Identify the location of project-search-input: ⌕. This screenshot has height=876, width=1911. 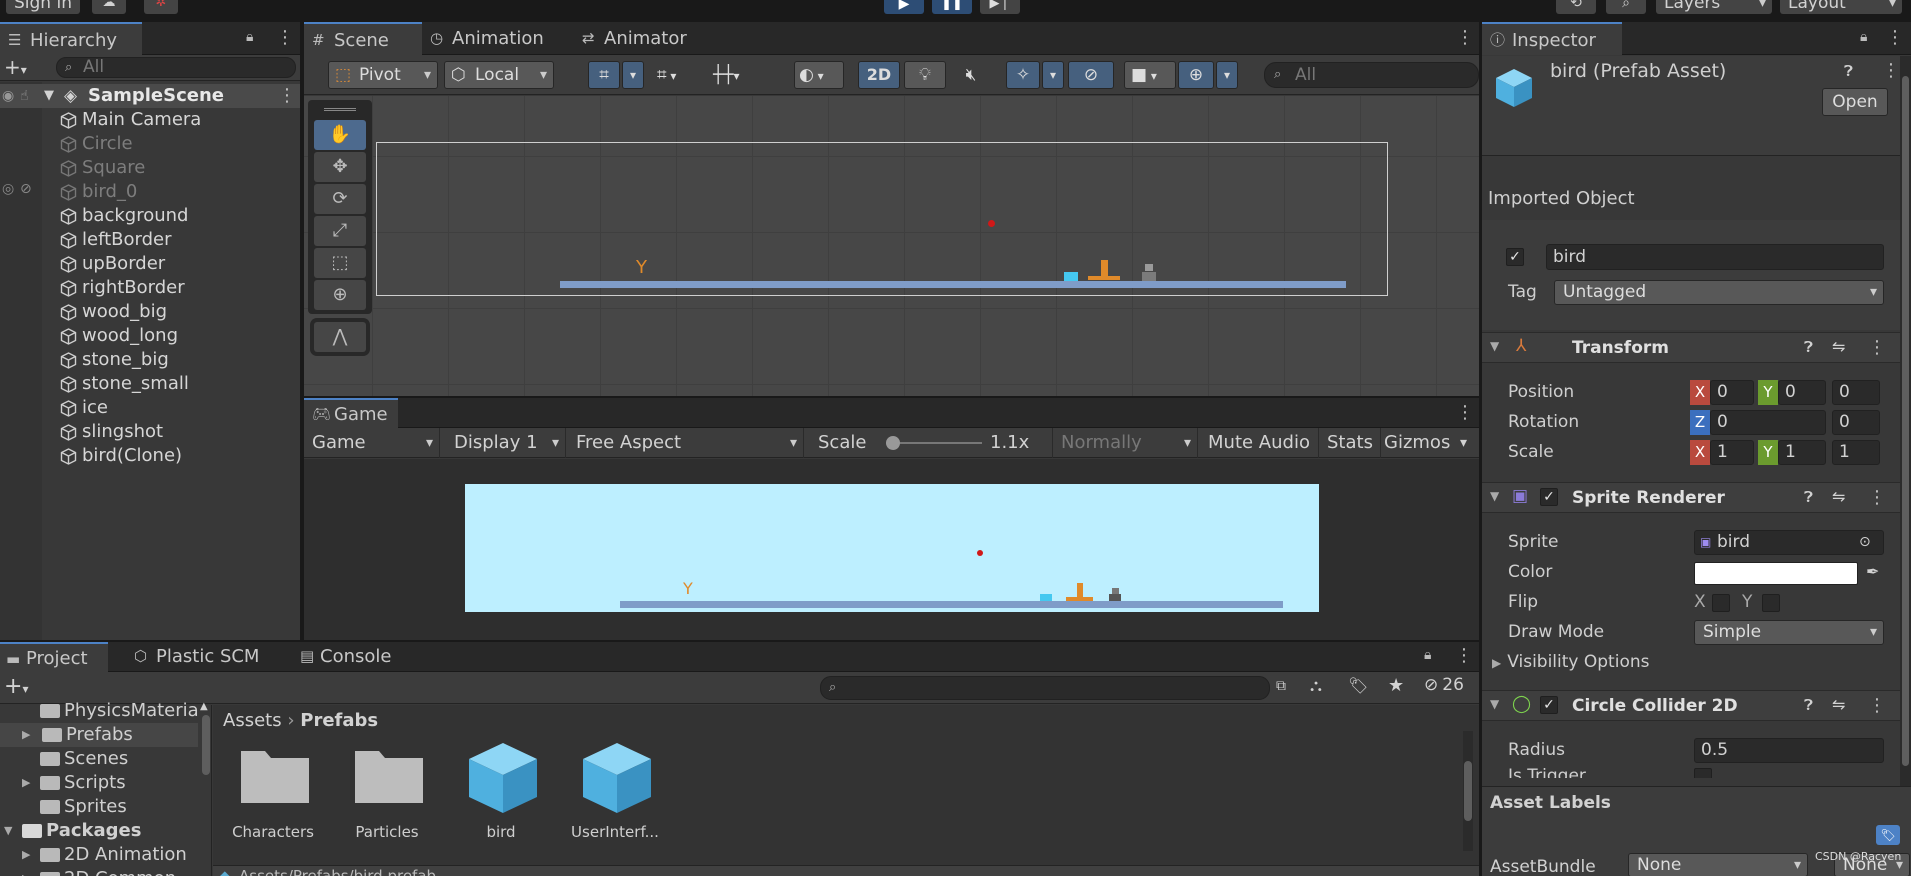
(1045, 688).